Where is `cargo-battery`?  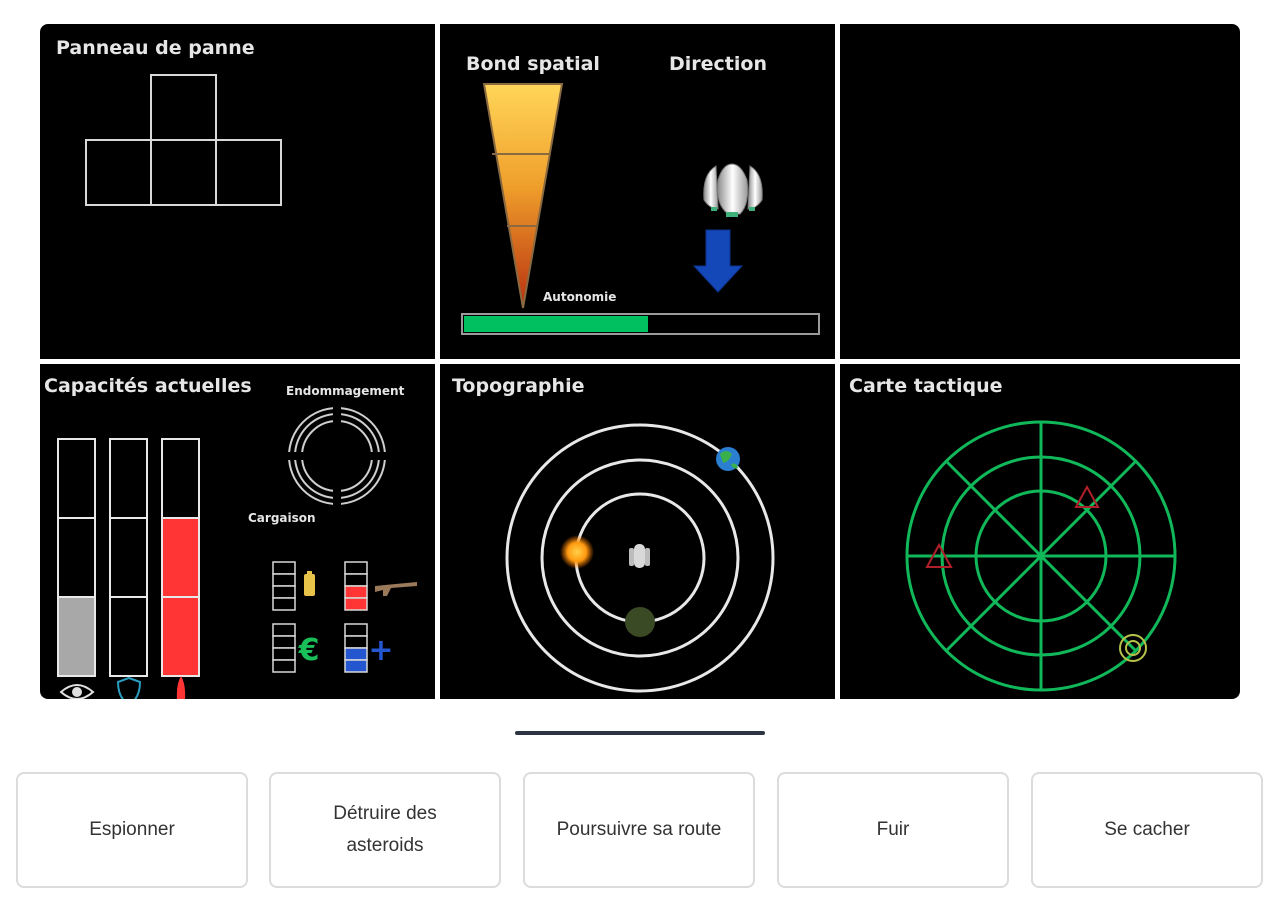
cargo-battery is located at coordinates (293, 586).